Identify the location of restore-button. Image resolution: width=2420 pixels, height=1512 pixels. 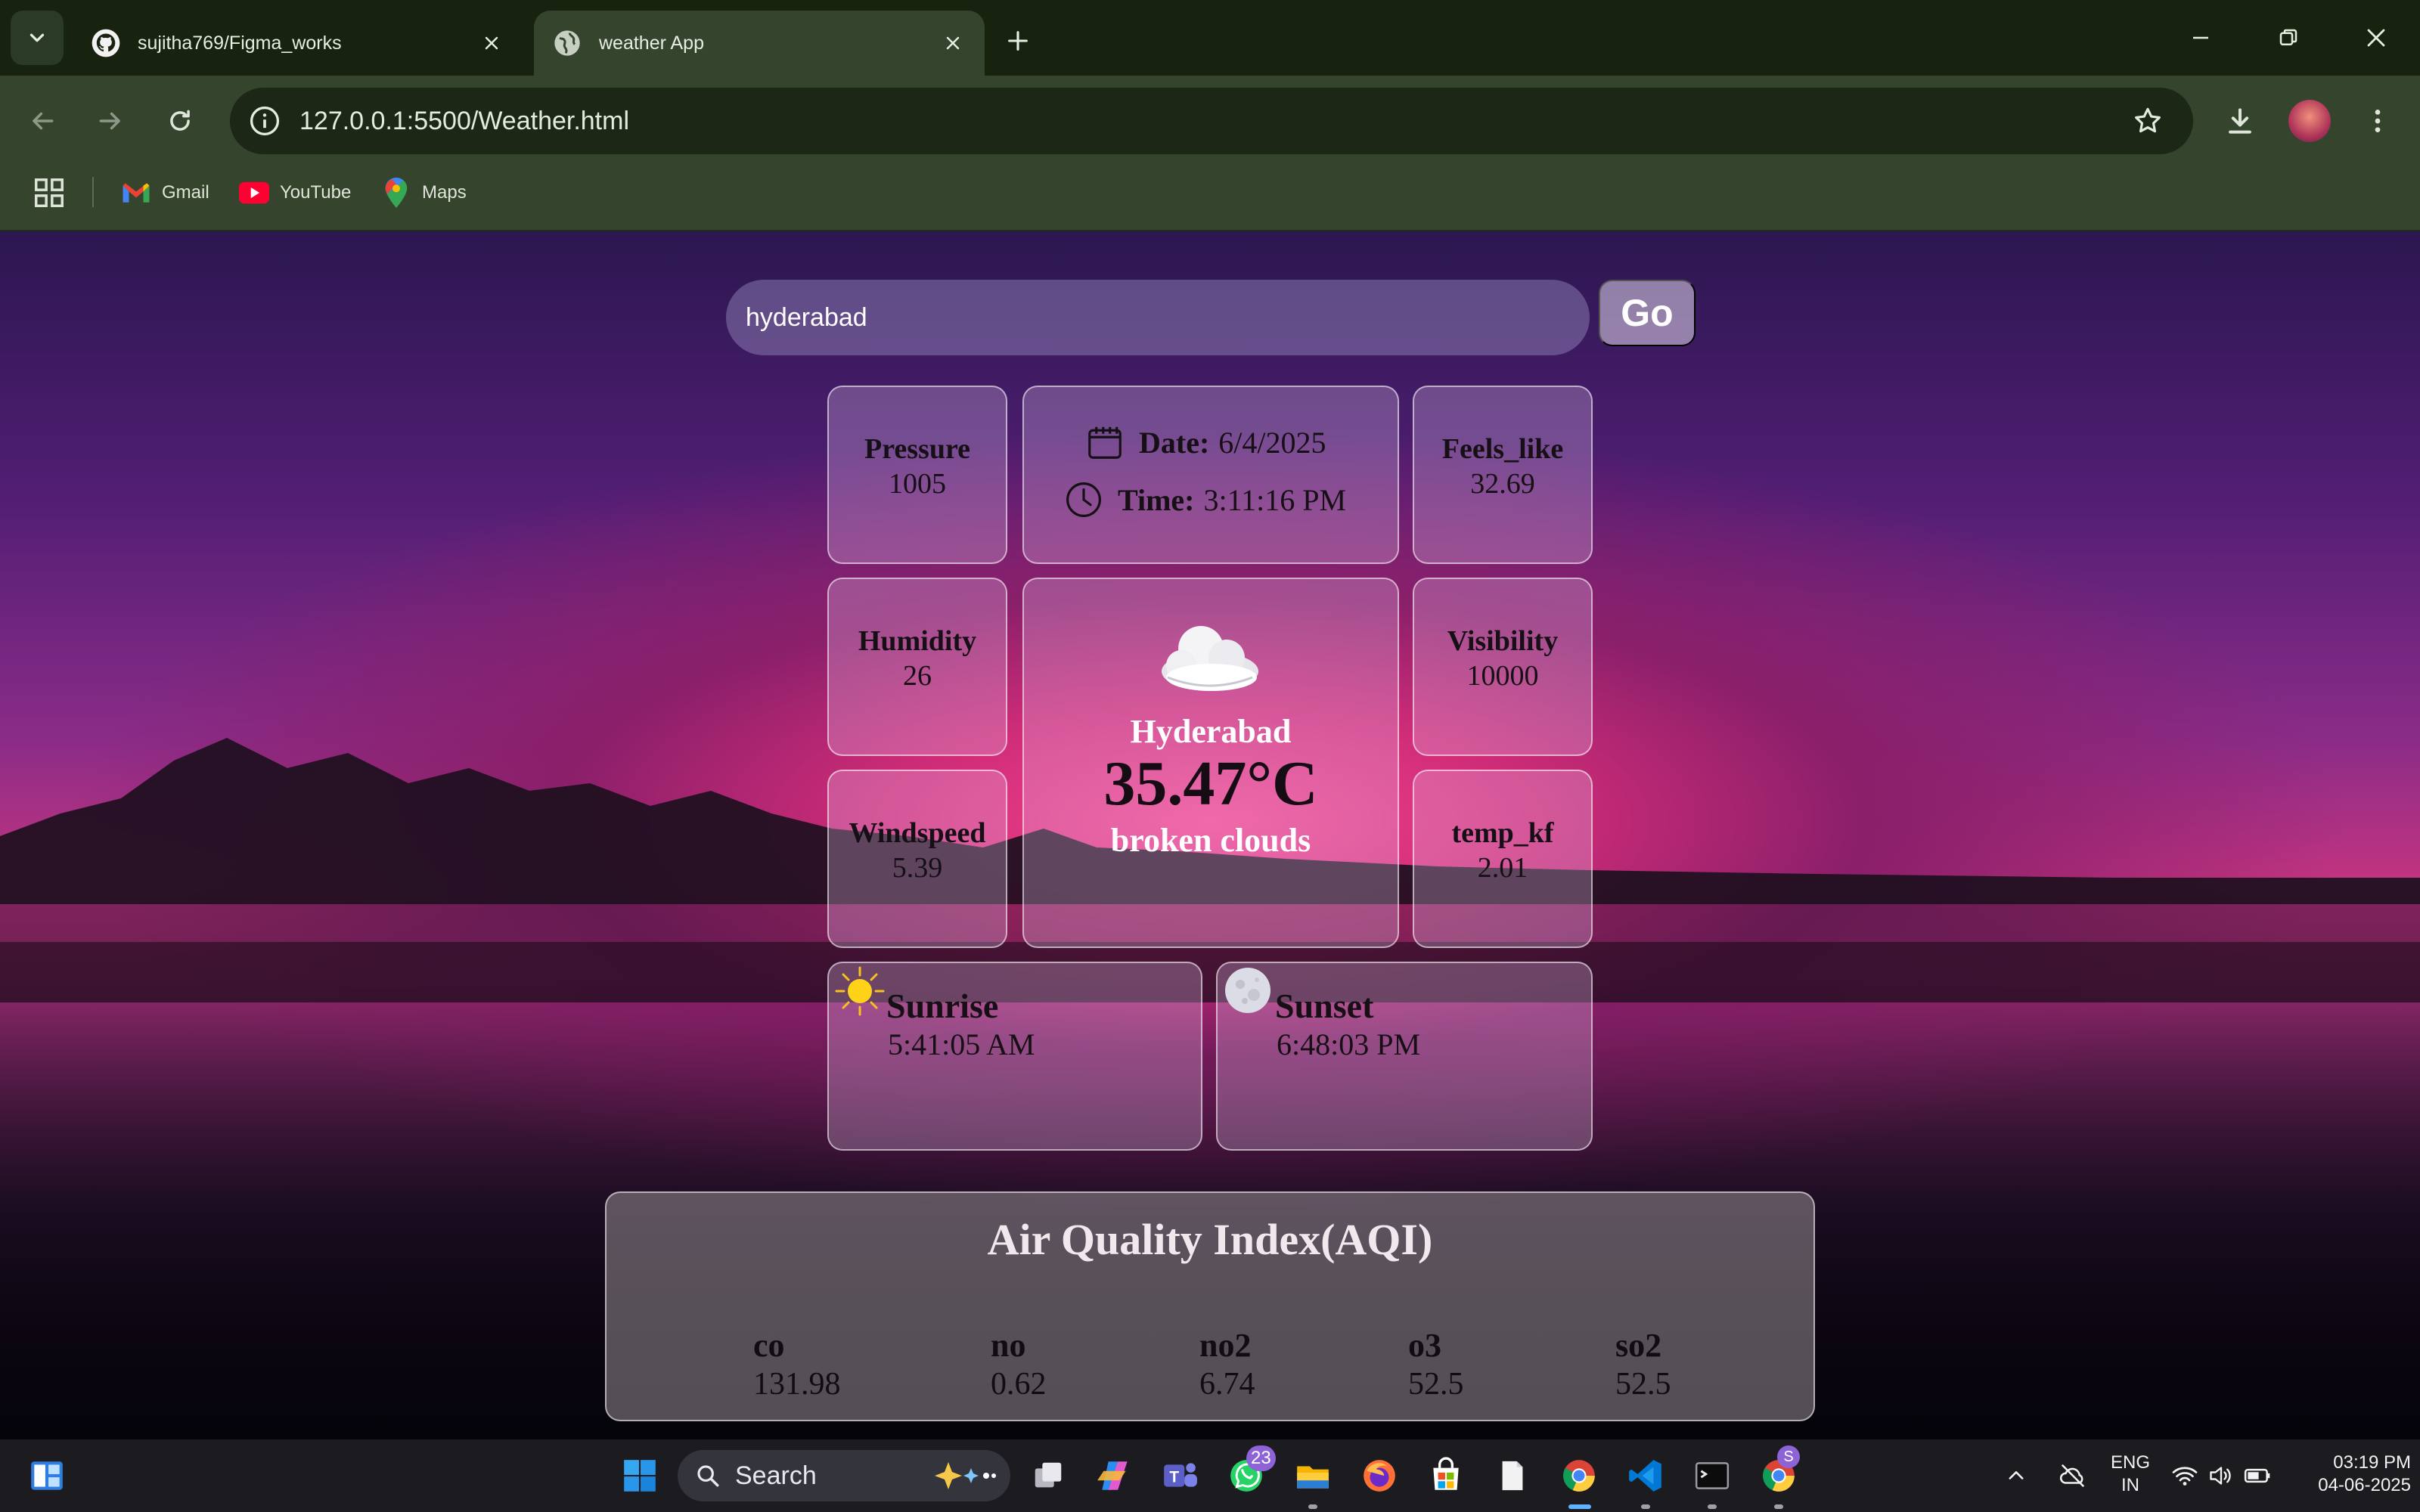
(2288, 38).